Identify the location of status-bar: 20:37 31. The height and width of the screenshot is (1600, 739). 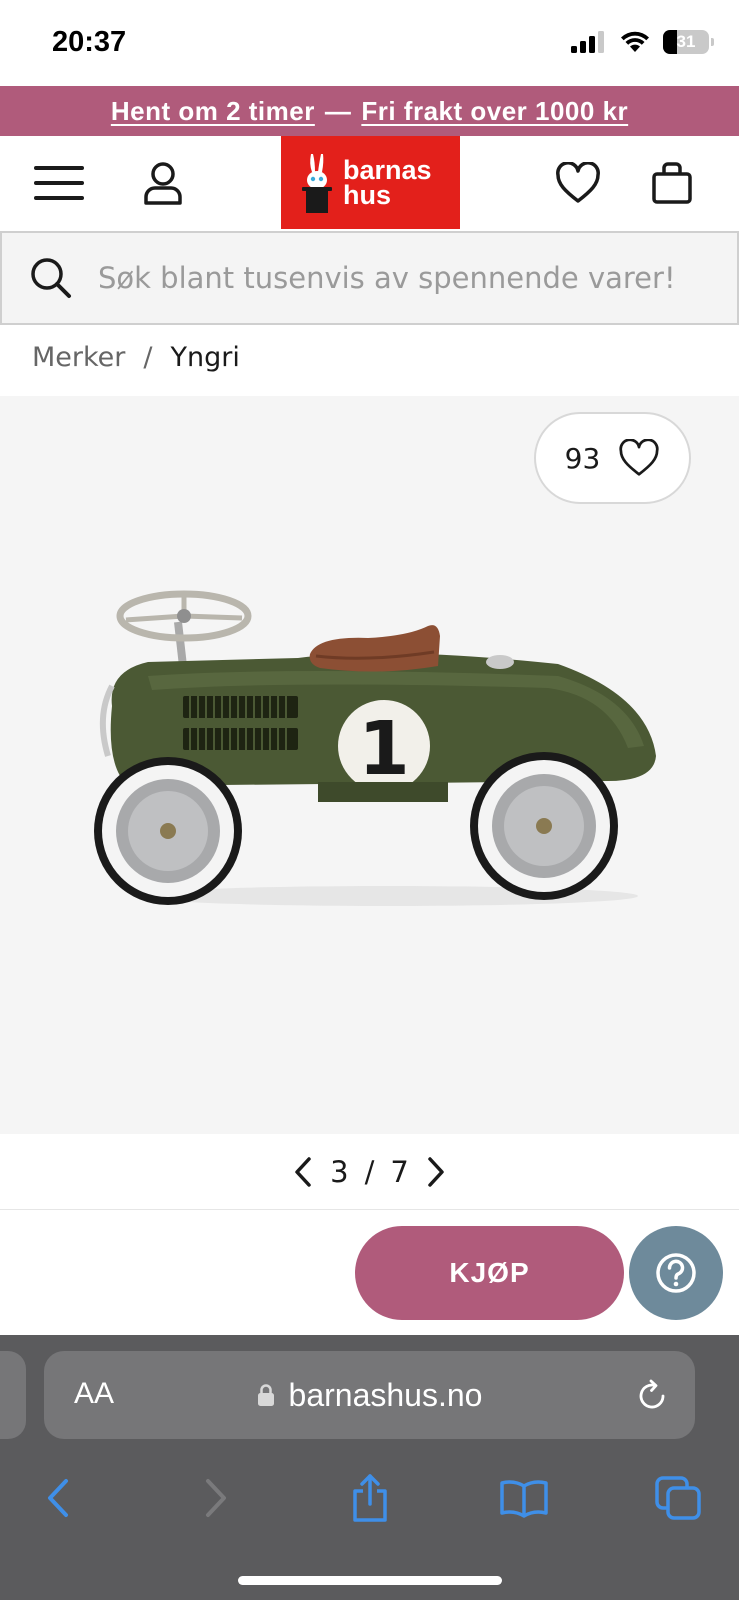
(369, 43).